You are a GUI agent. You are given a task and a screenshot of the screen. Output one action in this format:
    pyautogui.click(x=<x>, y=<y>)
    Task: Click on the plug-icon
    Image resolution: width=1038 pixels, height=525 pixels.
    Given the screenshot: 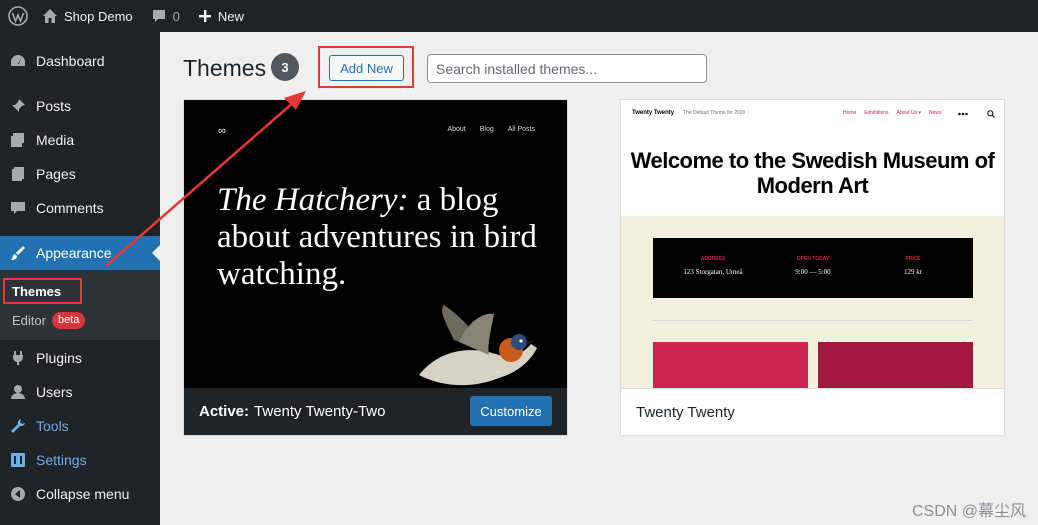 What is the action you would take?
    pyautogui.click(x=18, y=358)
    